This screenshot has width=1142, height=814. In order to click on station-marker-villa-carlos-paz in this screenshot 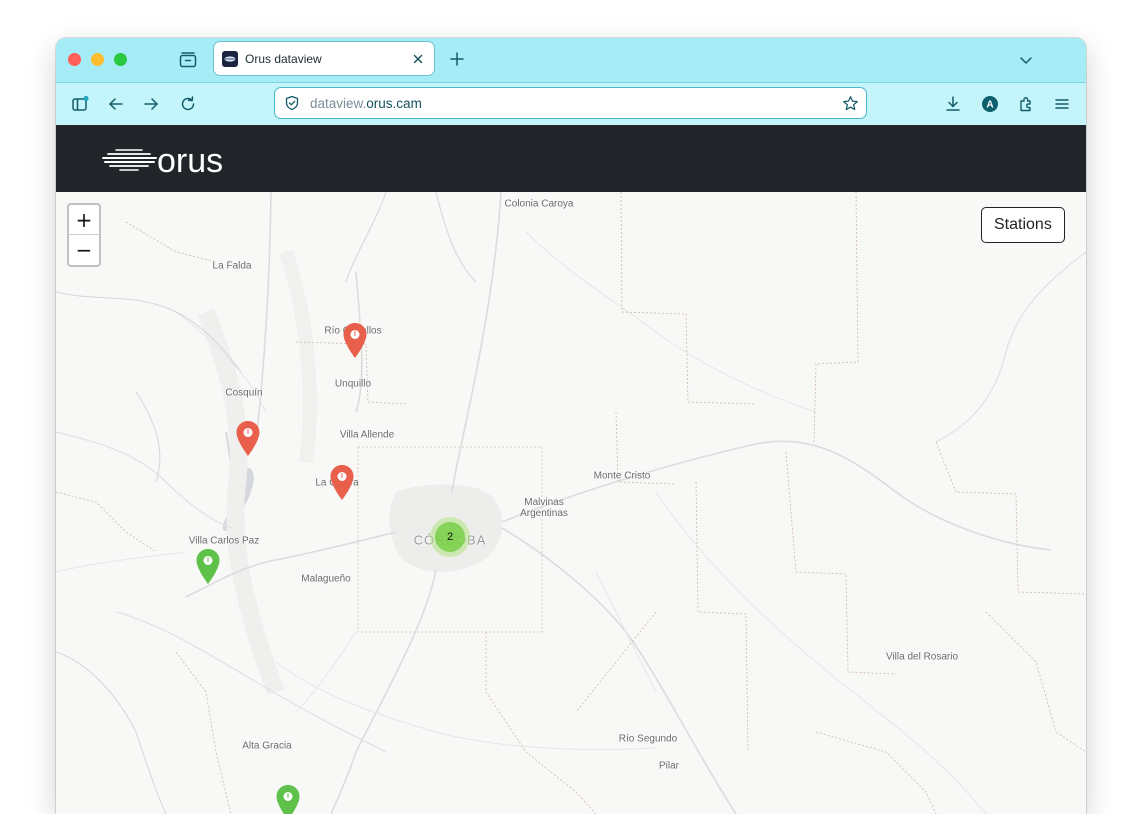, I will do `click(208, 567)`.